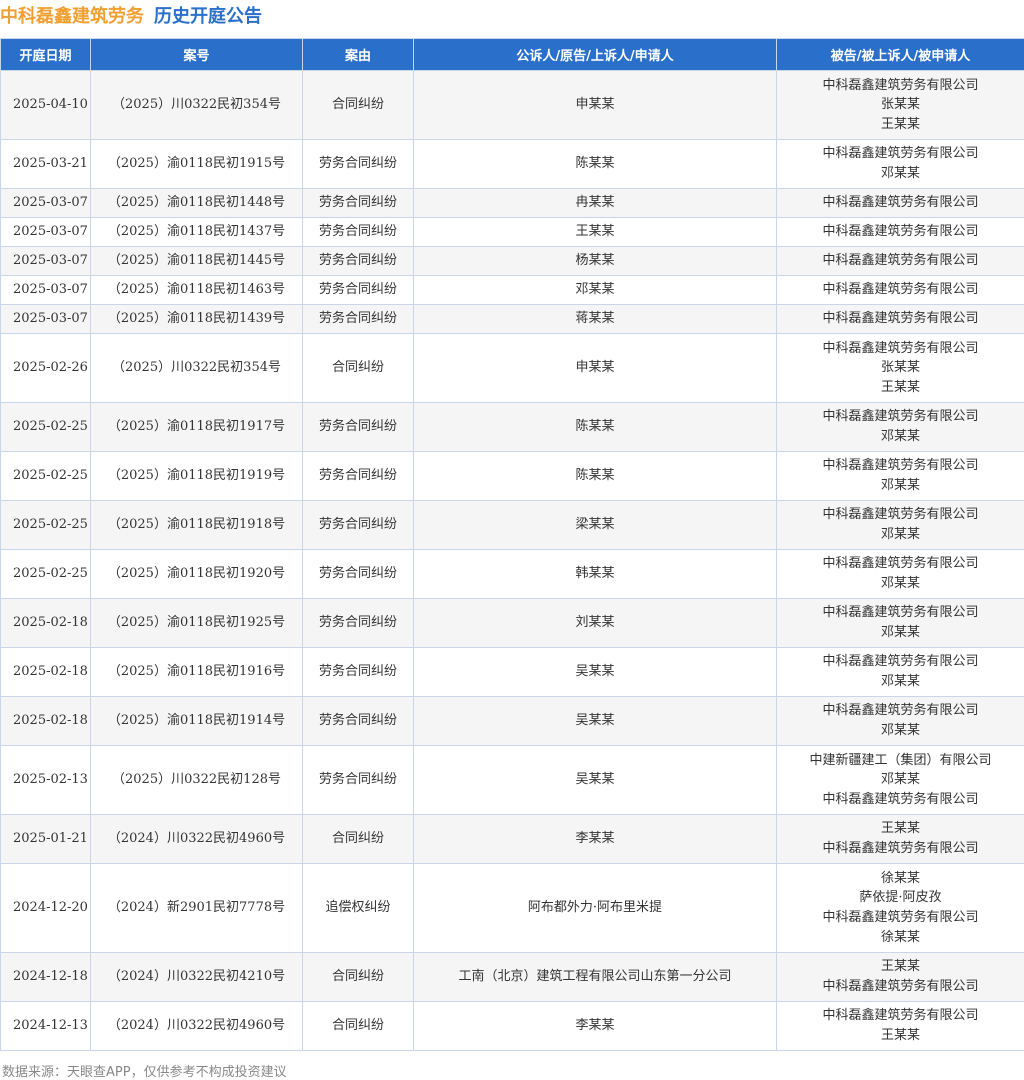 The height and width of the screenshot is (1080, 1024). What do you see at coordinates (45, 105) in the screenshot?
I see `date-cell: 2025-04-10` at bounding box center [45, 105].